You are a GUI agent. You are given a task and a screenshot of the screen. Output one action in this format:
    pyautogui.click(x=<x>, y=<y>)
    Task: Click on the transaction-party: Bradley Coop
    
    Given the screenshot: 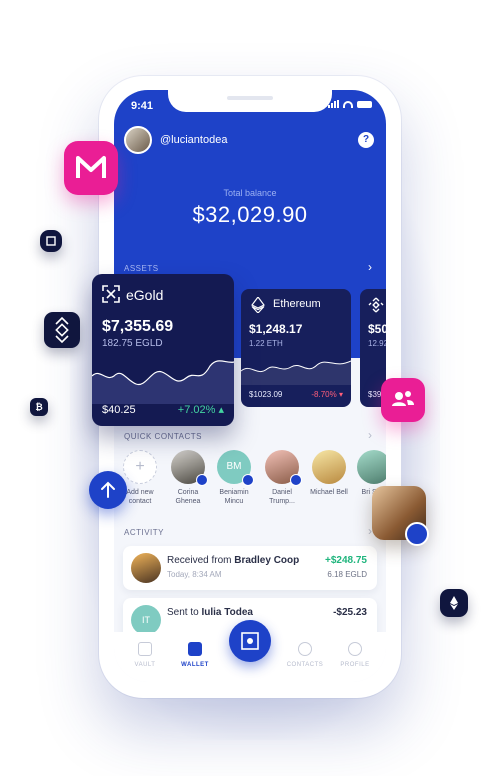 What is the action you would take?
    pyautogui.click(x=267, y=560)
    